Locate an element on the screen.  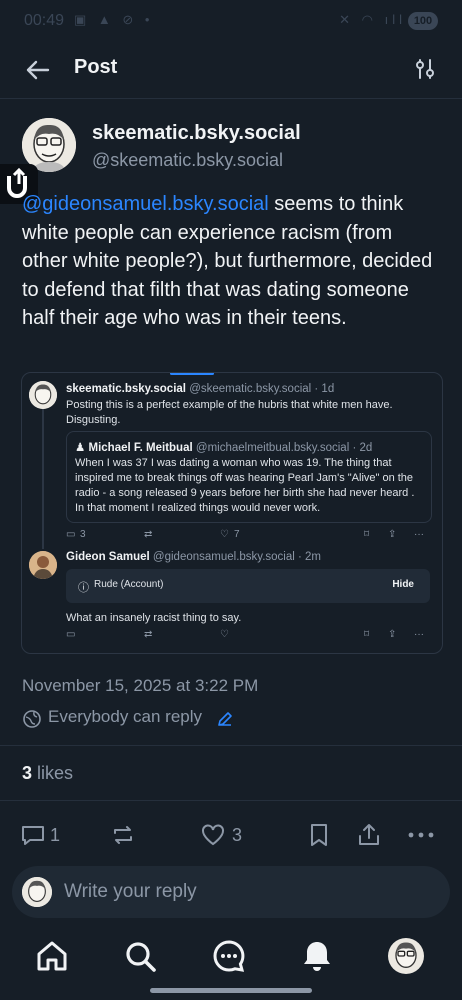
repost-button is located at coordinates (124, 836).